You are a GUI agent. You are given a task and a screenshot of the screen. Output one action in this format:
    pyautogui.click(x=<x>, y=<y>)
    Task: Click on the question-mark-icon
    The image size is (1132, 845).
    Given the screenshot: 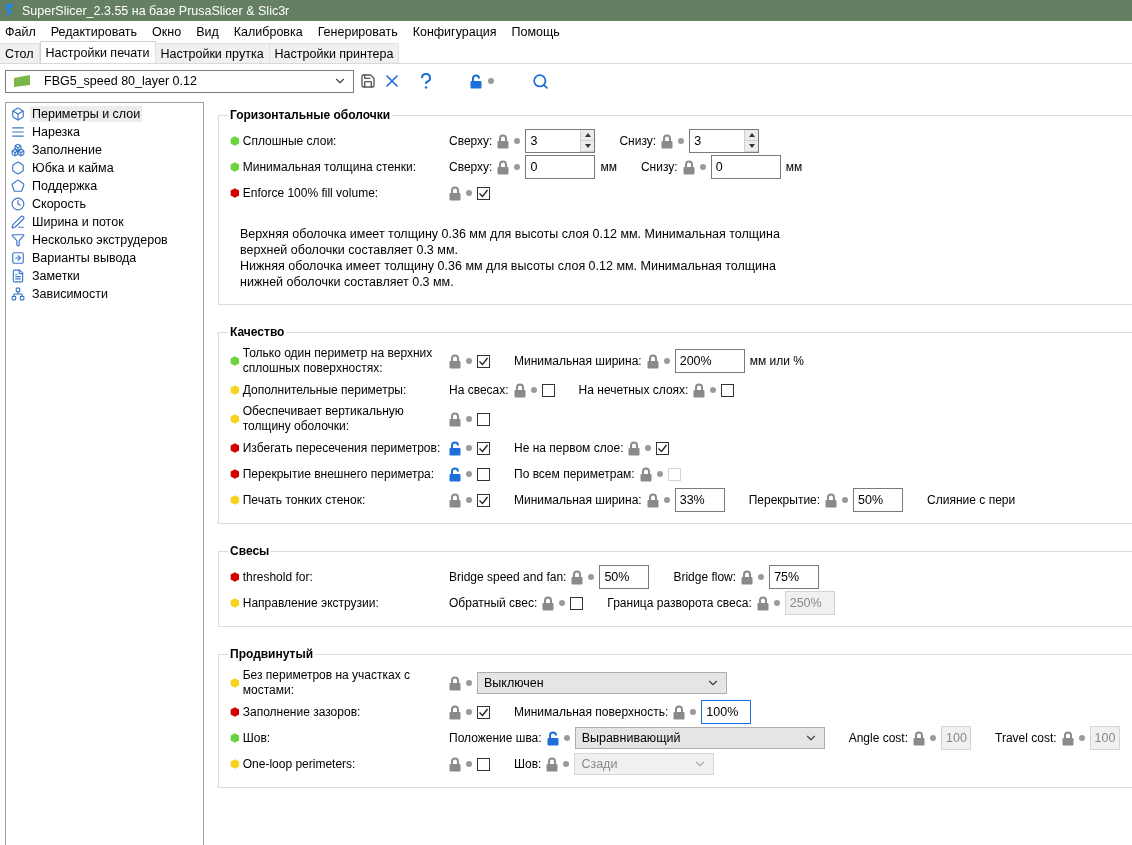 What is the action you would take?
    pyautogui.click(x=426, y=81)
    